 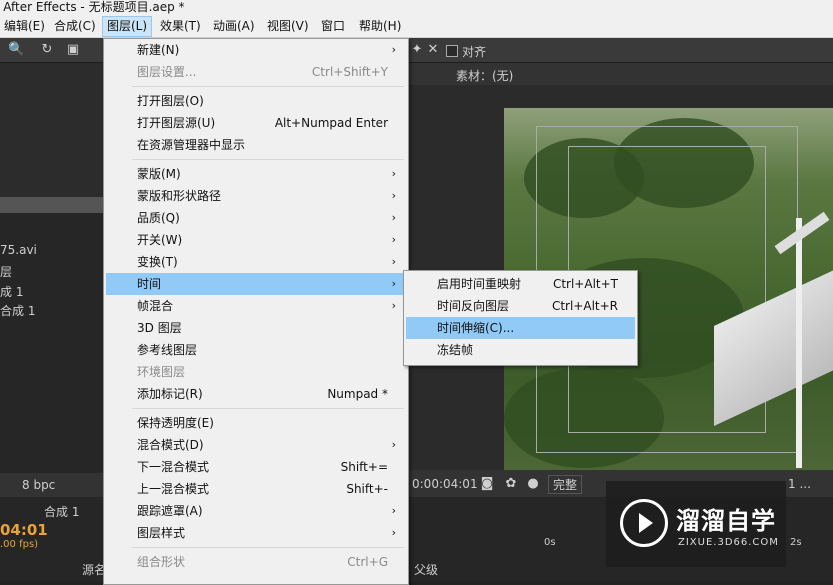 I want to click on menu-animation: 动画(A), so click(x=234, y=26).